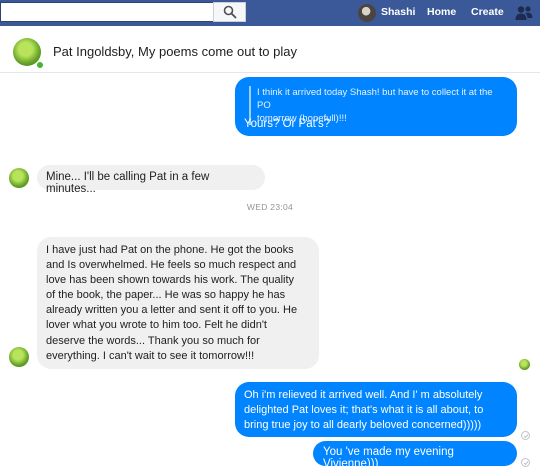 The height and width of the screenshot is (475, 540). What do you see at coordinates (388, 458) in the screenshot?
I see `message-text: You 've made my evening Vivienne)))` at bounding box center [388, 458].